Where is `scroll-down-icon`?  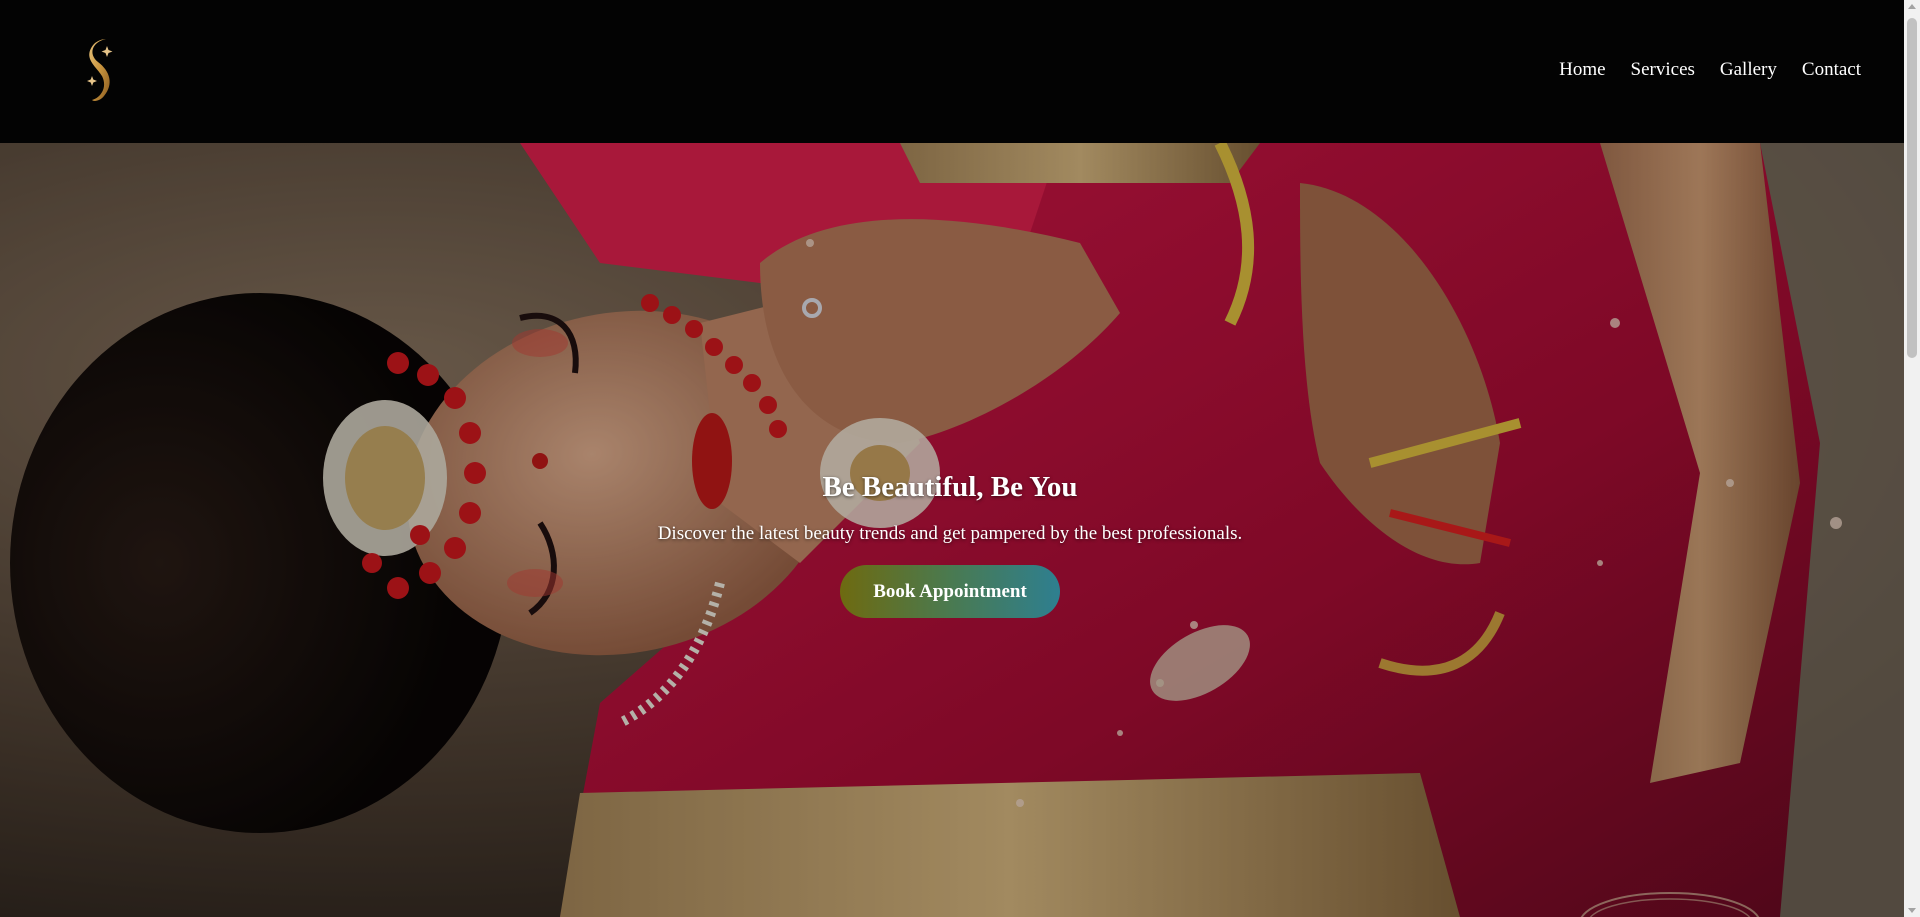 scroll-down-icon is located at coordinates (1912, 910).